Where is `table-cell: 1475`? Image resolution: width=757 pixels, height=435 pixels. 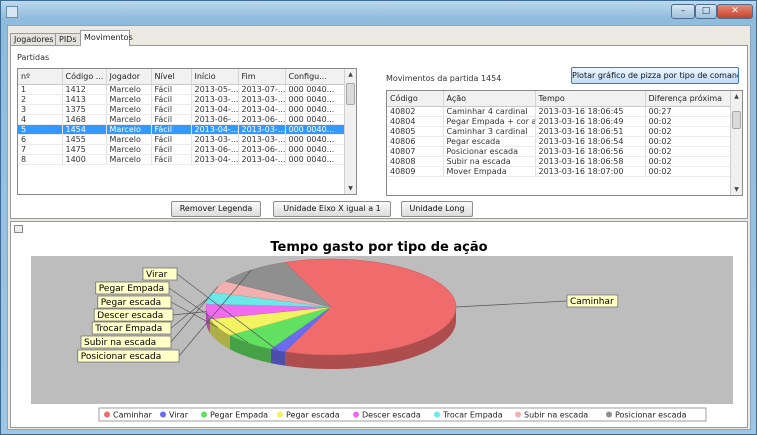 table-cell: 1475 is located at coordinates (84, 149).